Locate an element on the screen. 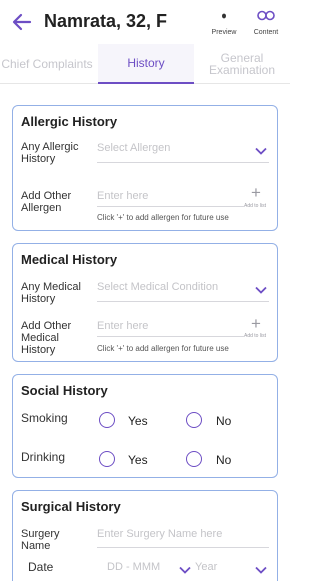  smoking-yes-radio is located at coordinates (107, 420).